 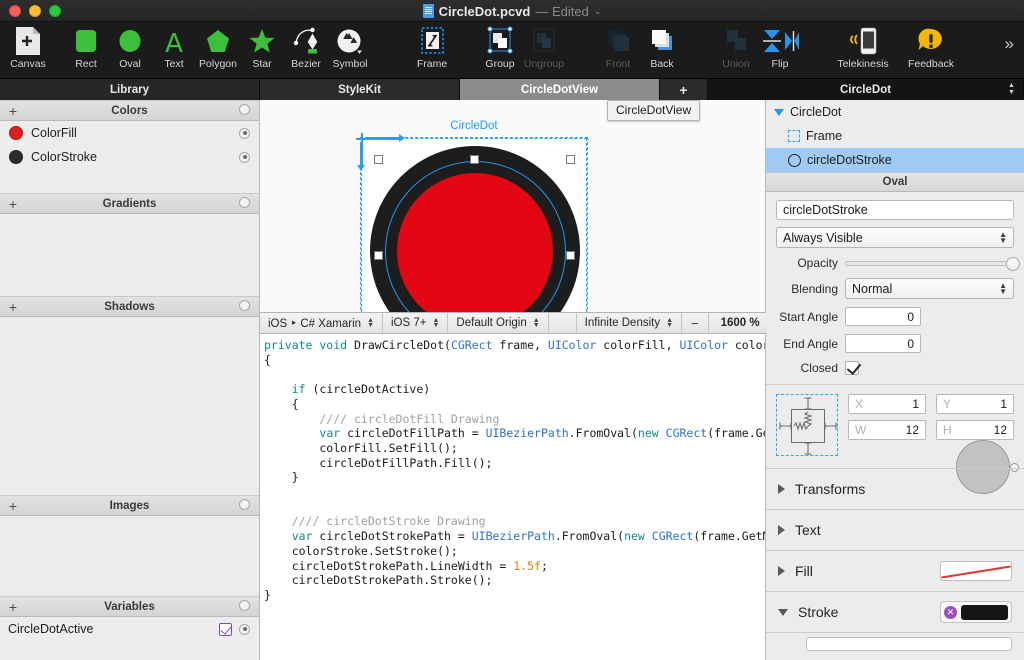 What do you see at coordinates (244, 629) in the screenshot?
I see `variable-radio` at bounding box center [244, 629].